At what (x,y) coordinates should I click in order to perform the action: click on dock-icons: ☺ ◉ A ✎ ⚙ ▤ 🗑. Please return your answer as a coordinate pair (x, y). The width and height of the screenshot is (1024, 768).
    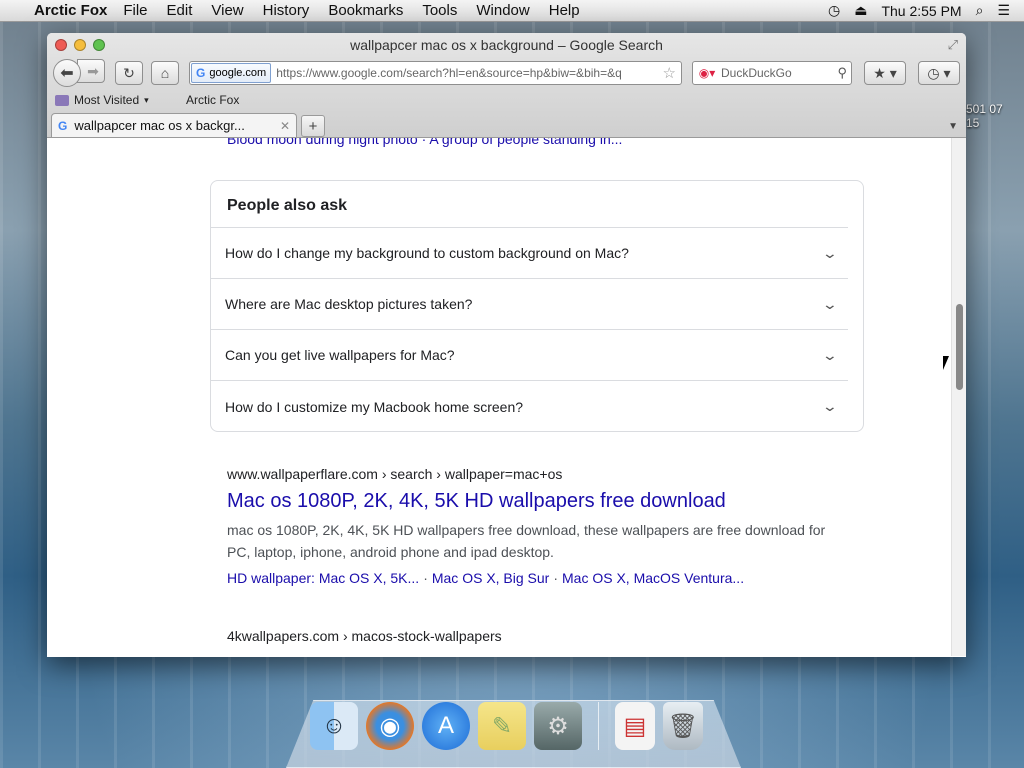
    Looking at the image, I should click on (506, 726).